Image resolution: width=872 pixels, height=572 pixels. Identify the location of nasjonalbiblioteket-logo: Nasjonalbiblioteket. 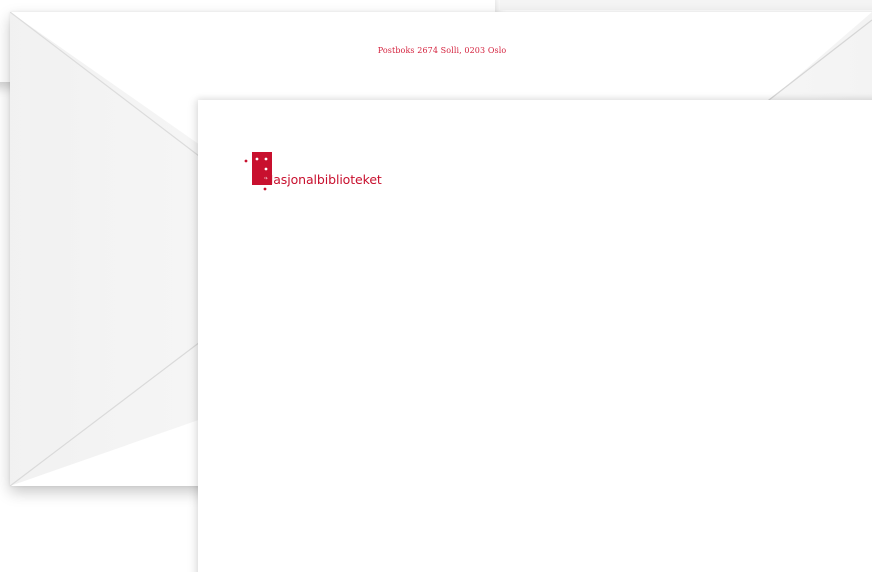
(344, 172).